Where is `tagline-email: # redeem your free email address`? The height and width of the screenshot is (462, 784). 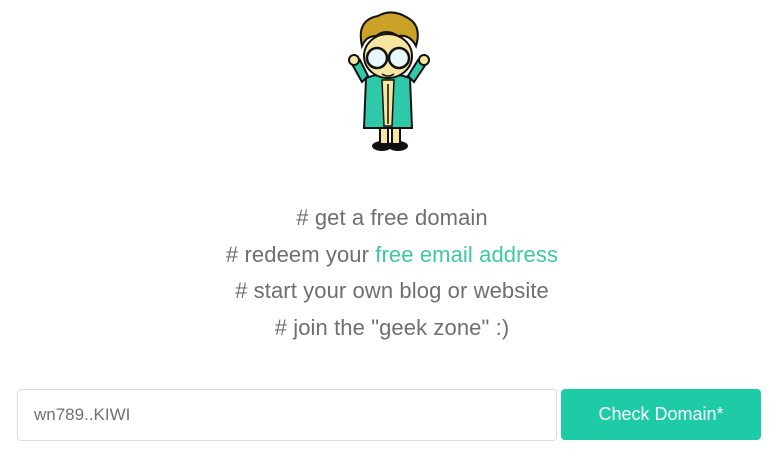
tagline-email: # redeem your free email address is located at coordinates (392, 255).